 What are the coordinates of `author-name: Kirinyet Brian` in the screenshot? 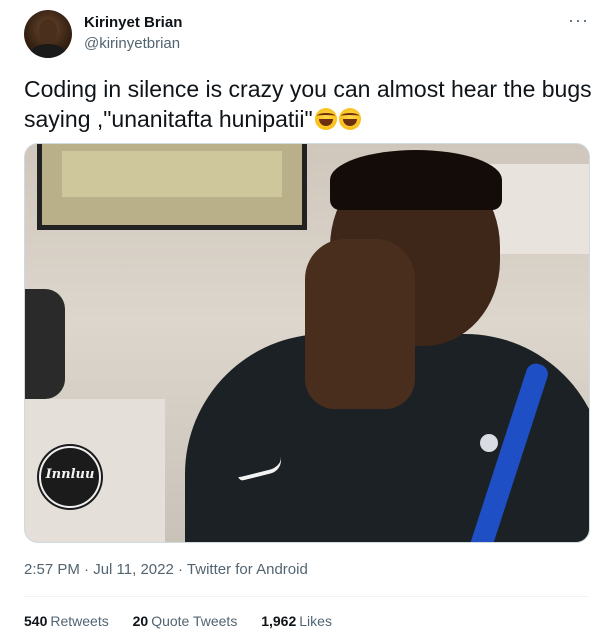 It's located at (133, 22).